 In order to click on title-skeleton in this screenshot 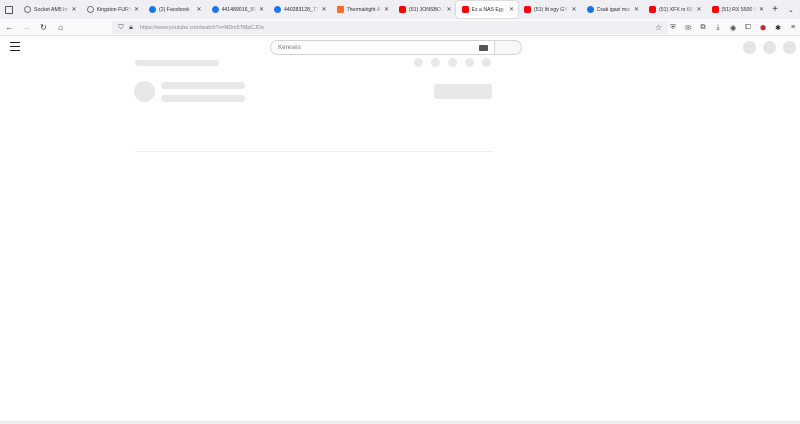, I will do `click(177, 63)`.